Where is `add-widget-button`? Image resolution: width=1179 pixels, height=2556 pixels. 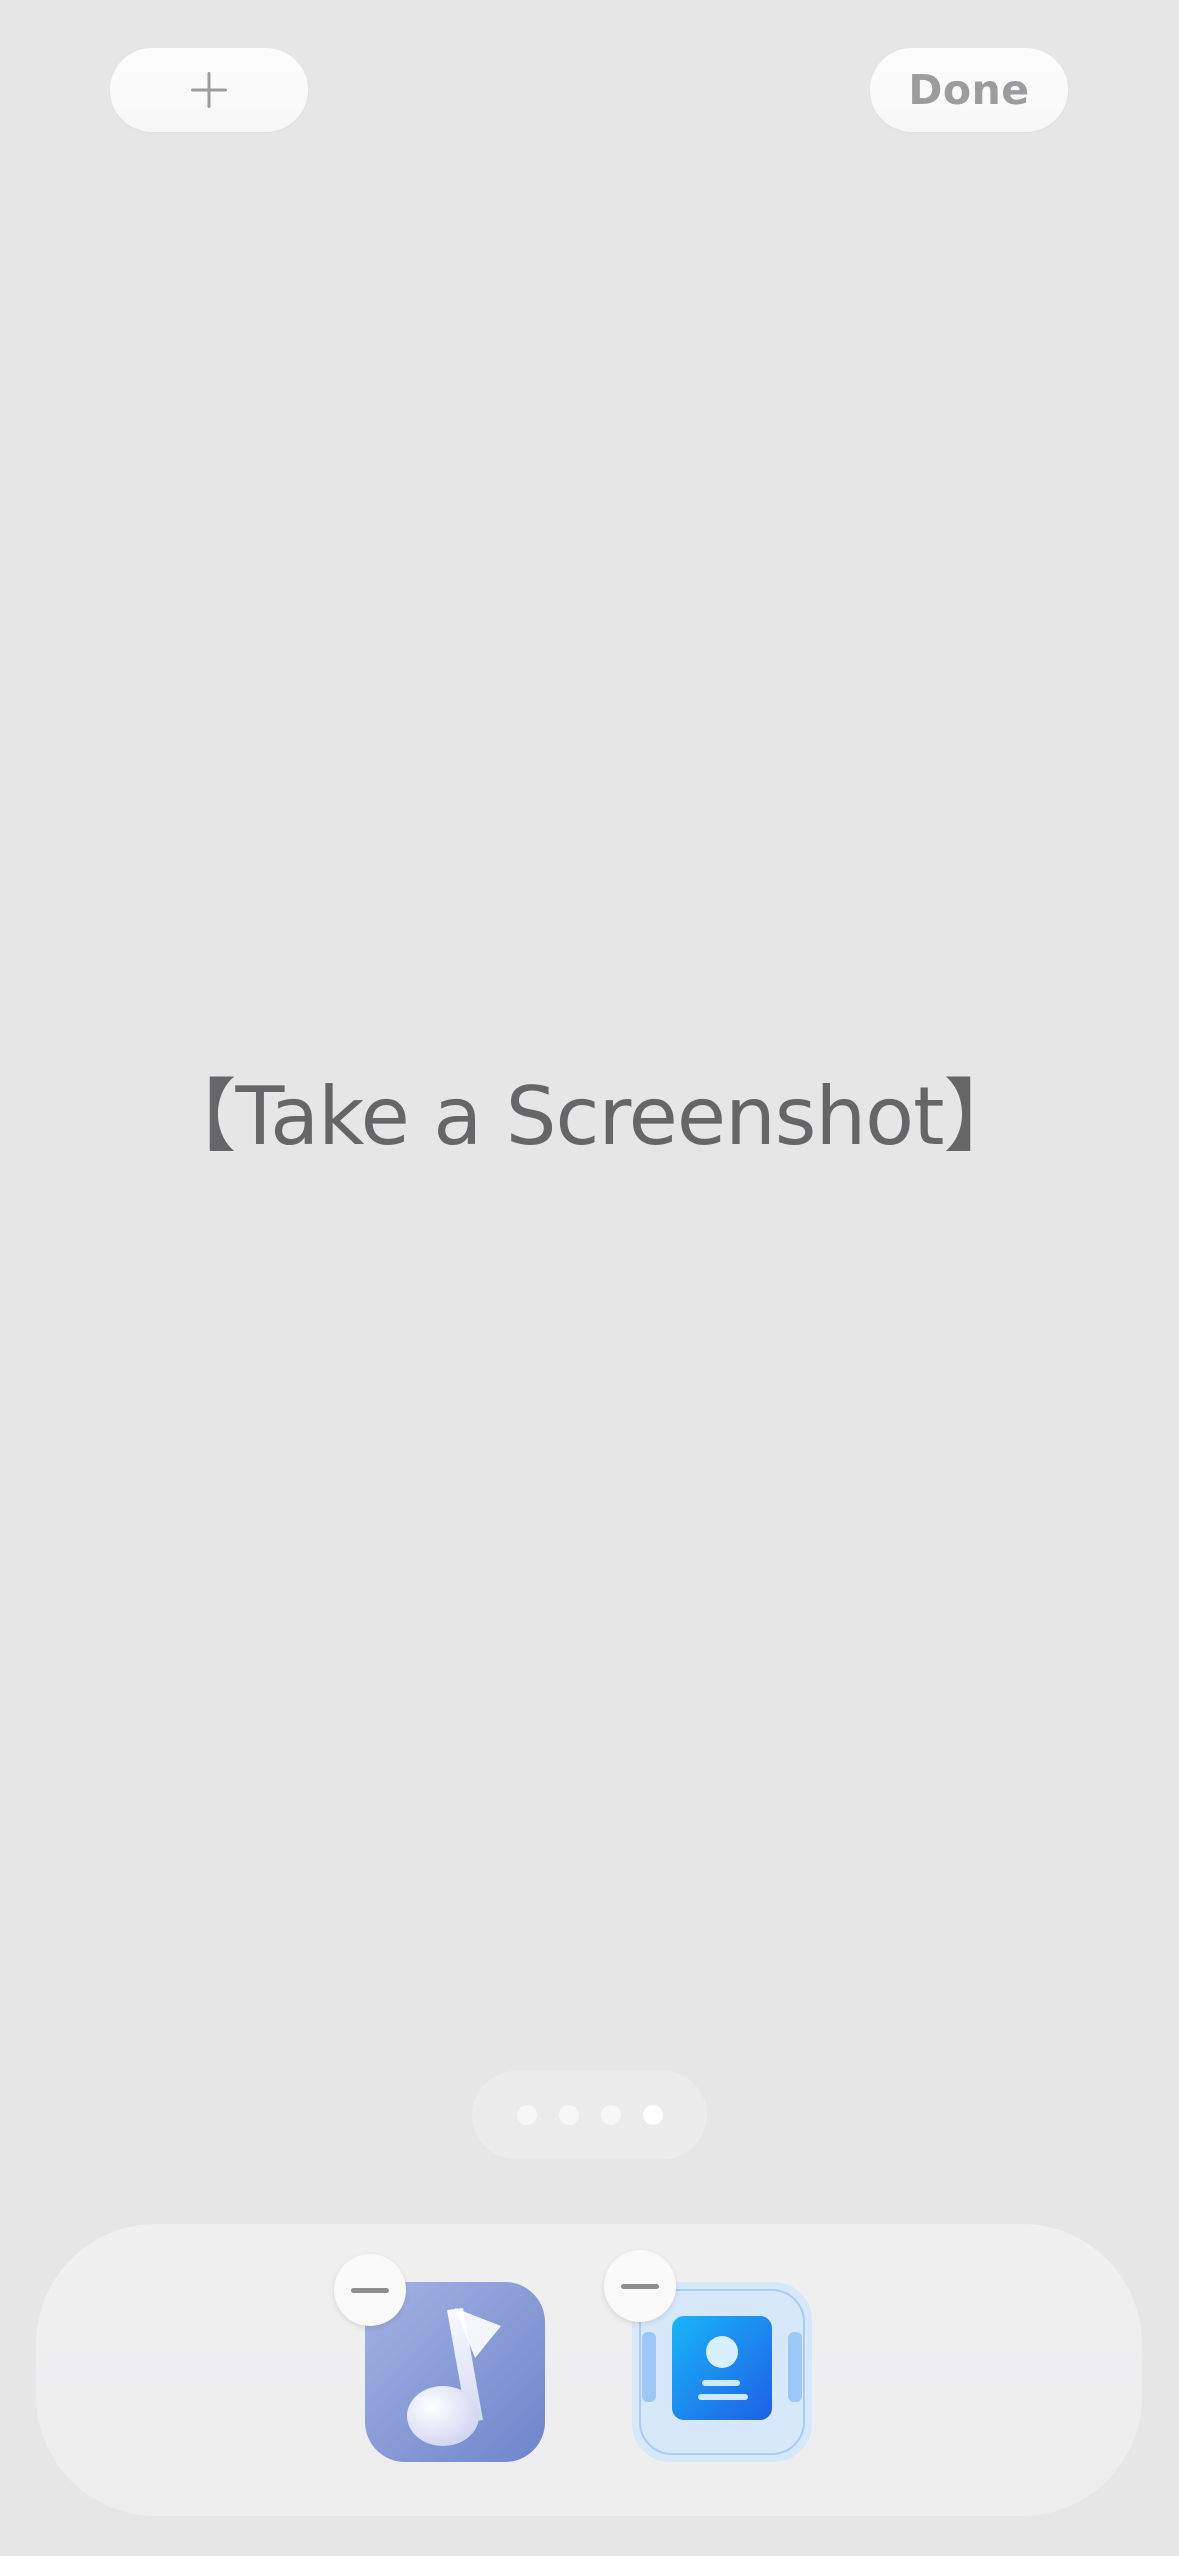
add-widget-button is located at coordinates (209, 90).